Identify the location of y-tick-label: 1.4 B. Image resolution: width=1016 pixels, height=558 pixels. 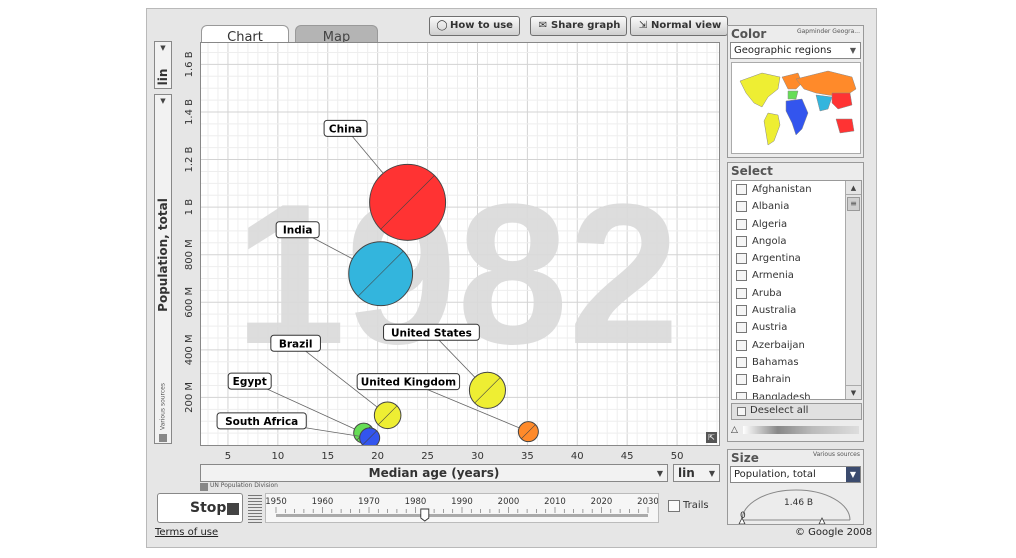
(189, 112).